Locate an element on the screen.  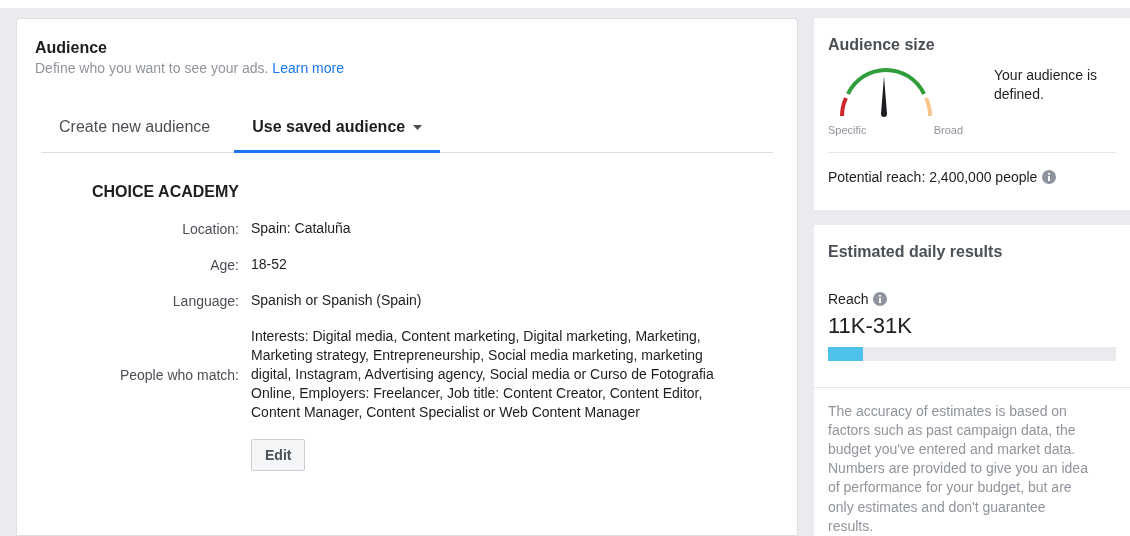
field-label: Location: is located at coordinates (210, 228).